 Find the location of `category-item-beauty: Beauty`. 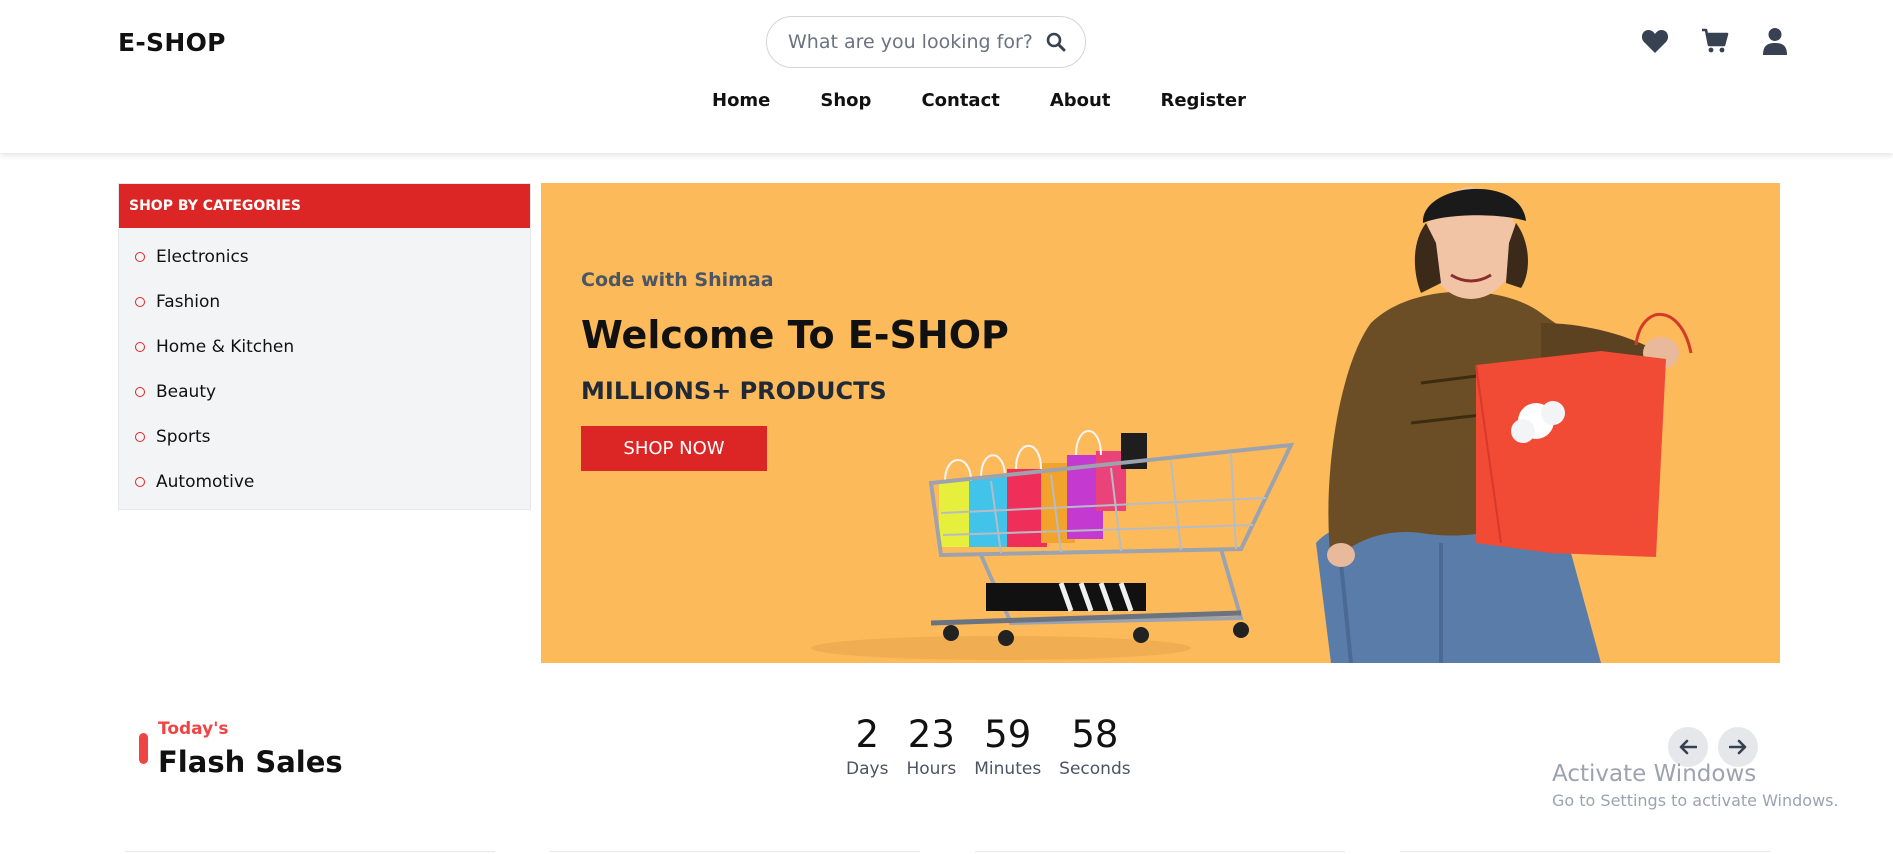

category-item-beauty: Beauty is located at coordinates (324, 391).